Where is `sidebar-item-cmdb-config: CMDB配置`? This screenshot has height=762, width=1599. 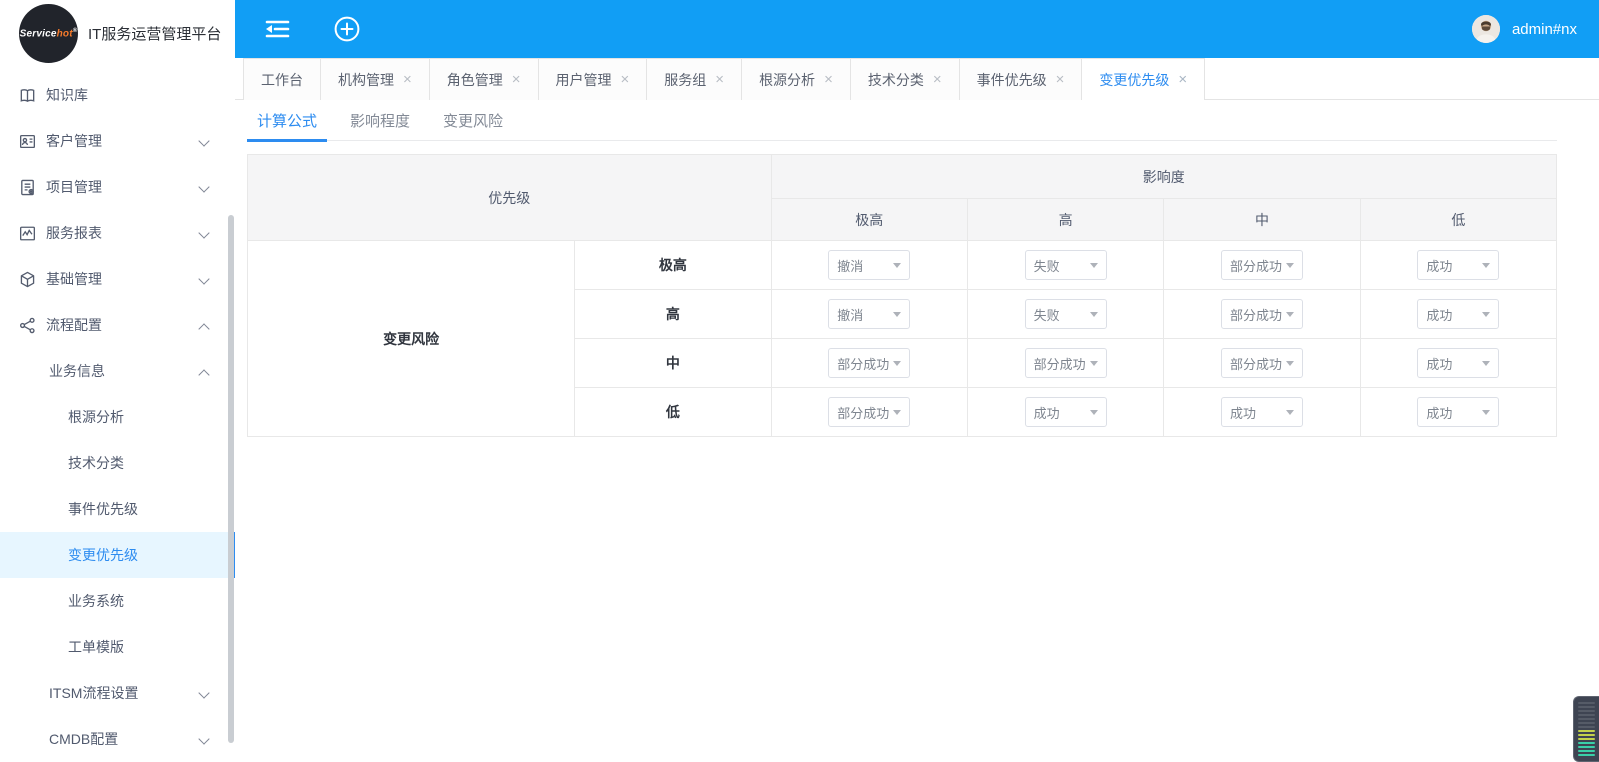
sidebar-item-cmdb-config: CMDB配置 is located at coordinates (117, 739).